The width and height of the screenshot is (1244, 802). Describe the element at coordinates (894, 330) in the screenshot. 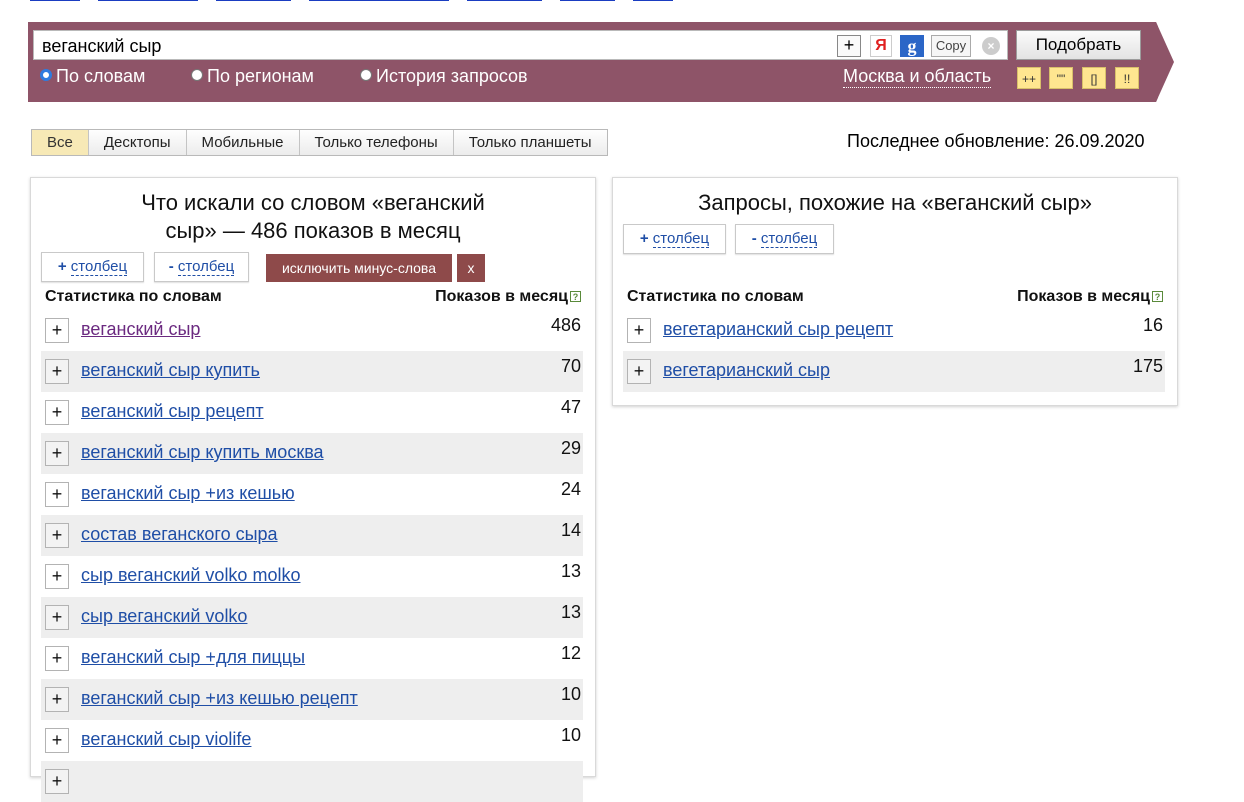

I see `table-row: + вегетарианский сыр рецепт 16` at that location.